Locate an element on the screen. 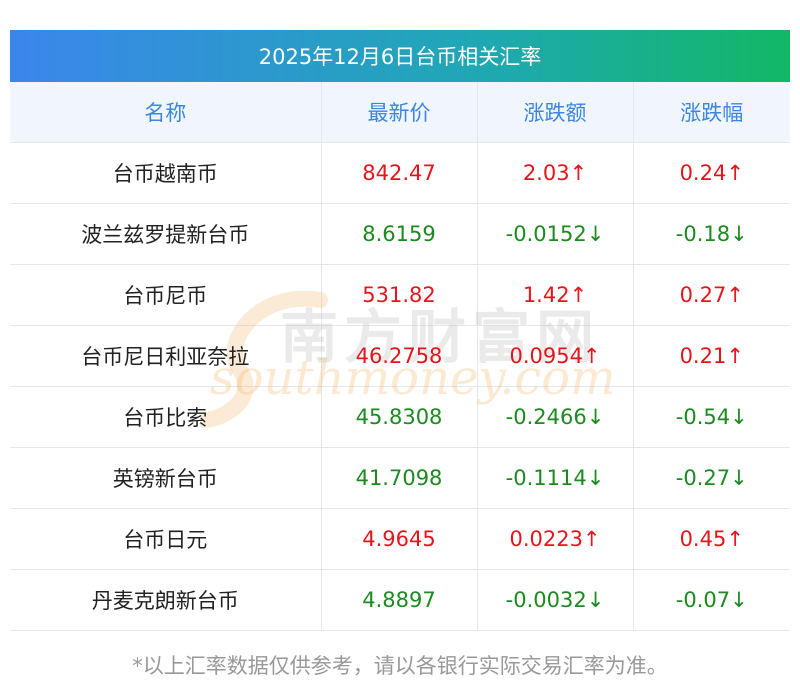 This screenshot has width=800, height=697. price-change: -0.1114↓ is located at coordinates (555, 478).